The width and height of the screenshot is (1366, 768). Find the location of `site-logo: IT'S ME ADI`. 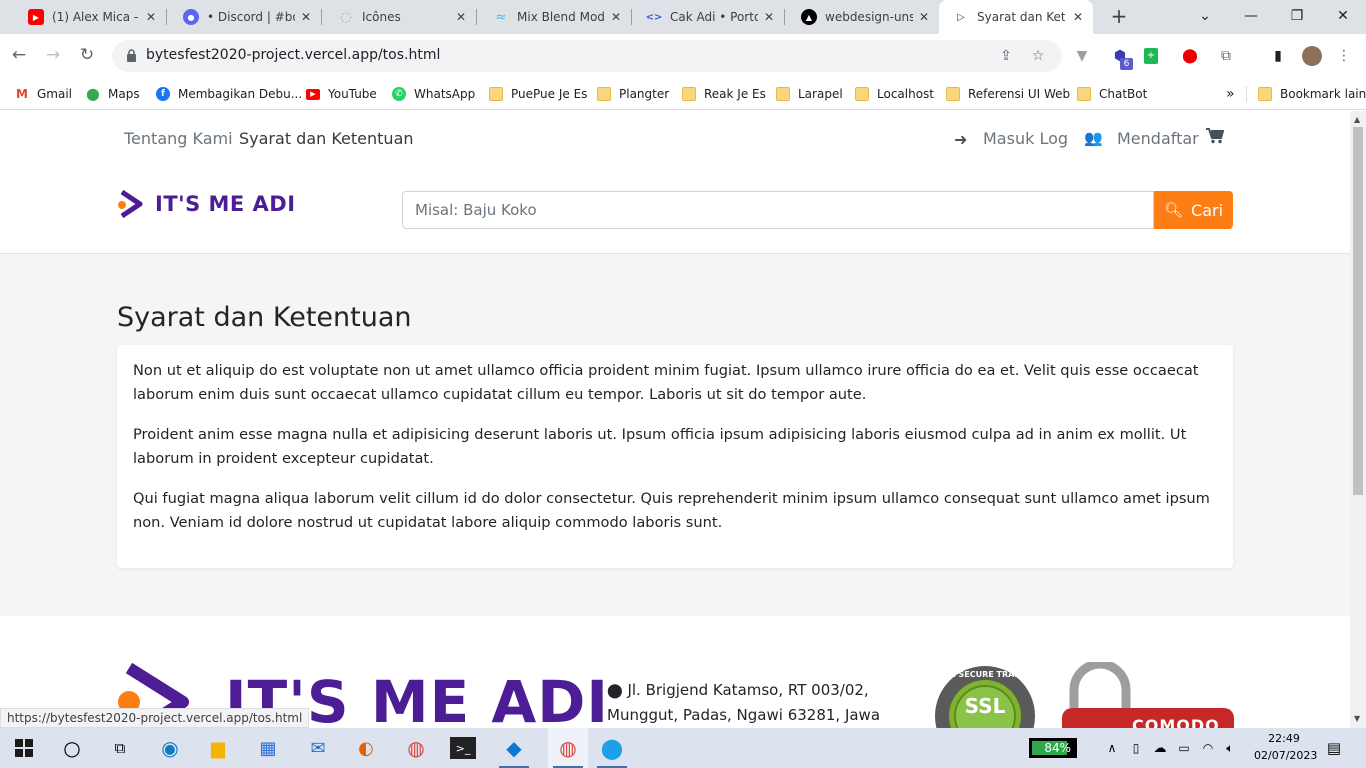

site-logo: IT'S ME ADI is located at coordinates (206, 204).